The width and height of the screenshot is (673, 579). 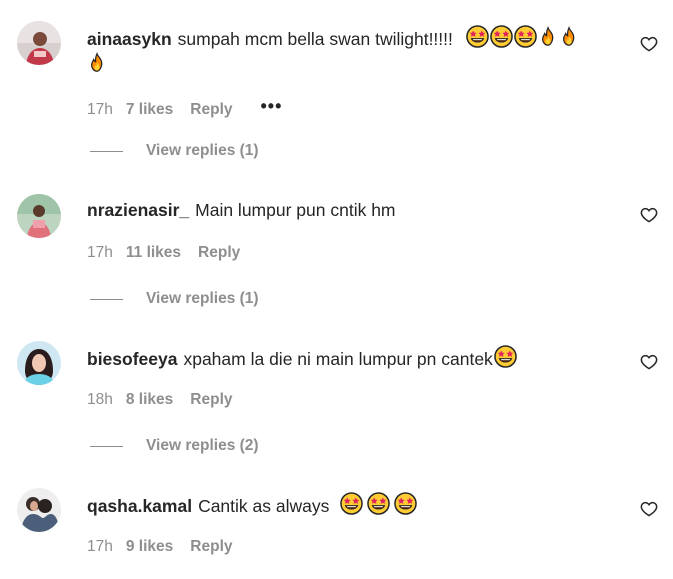 I want to click on comment-body: xpaham la die ni main lumpur pn cantek, so click(x=338, y=359).